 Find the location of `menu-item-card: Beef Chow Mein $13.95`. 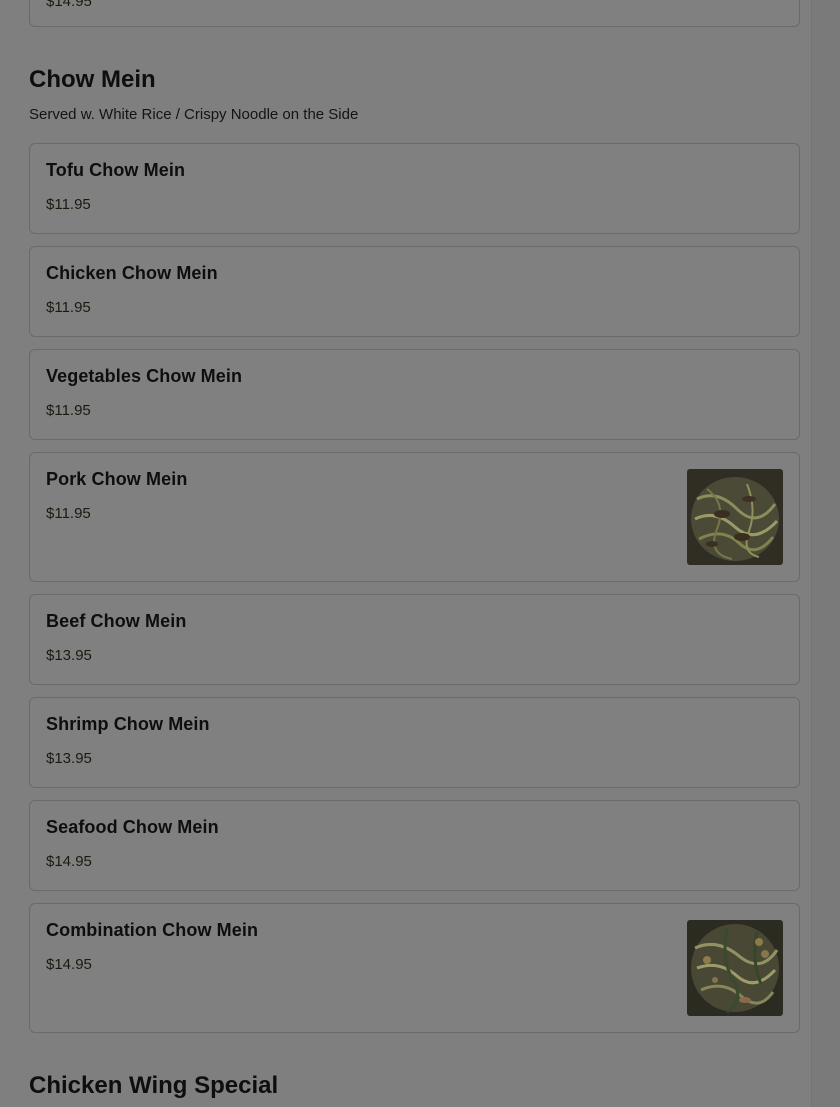

menu-item-card: Beef Chow Mein $13.95 is located at coordinates (414, 639).